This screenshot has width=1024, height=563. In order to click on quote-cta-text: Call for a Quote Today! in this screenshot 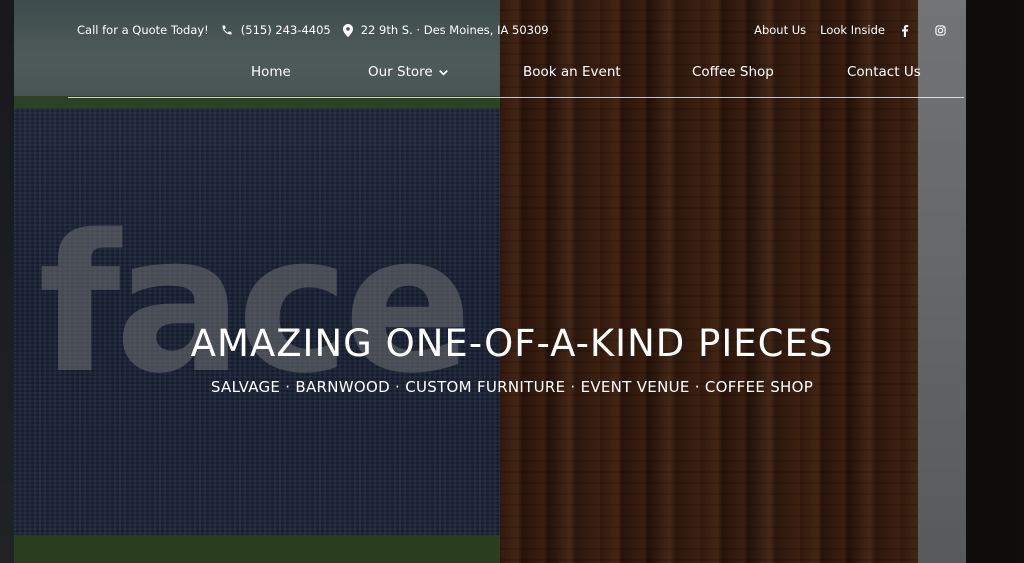, I will do `click(143, 30)`.